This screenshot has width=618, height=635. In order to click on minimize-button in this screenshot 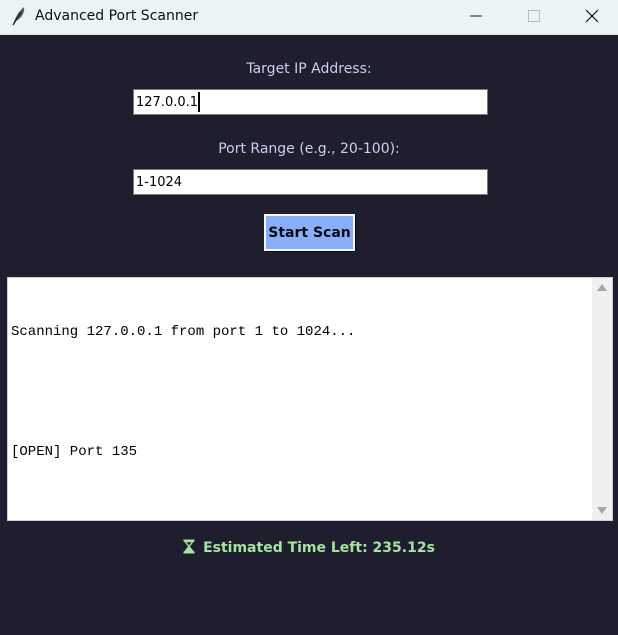, I will do `click(476, 16)`.